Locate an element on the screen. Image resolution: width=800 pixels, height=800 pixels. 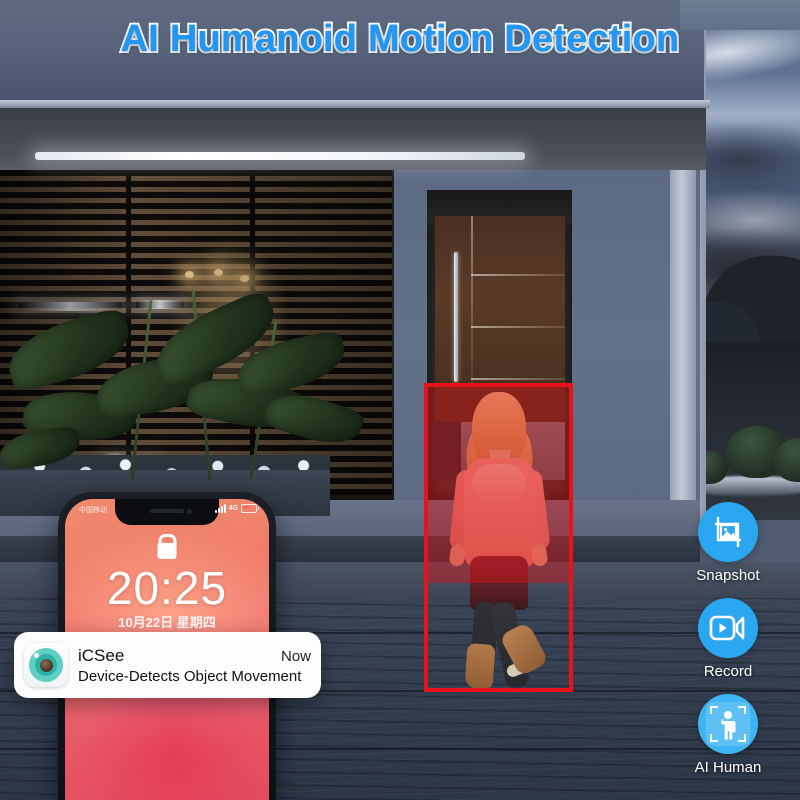
notification-app-name: iCSee is located at coordinates (101, 655).